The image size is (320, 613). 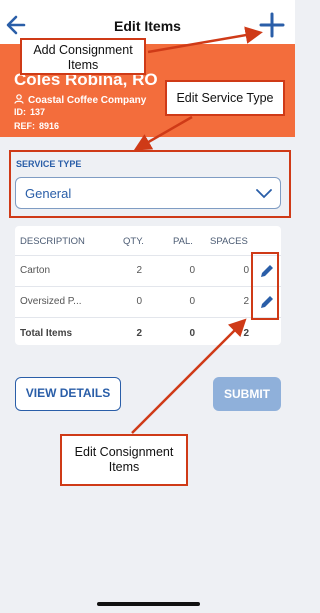 What do you see at coordinates (247, 394) in the screenshot?
I see `submit-button: SUBMIT` at bounding box center [247, 394].